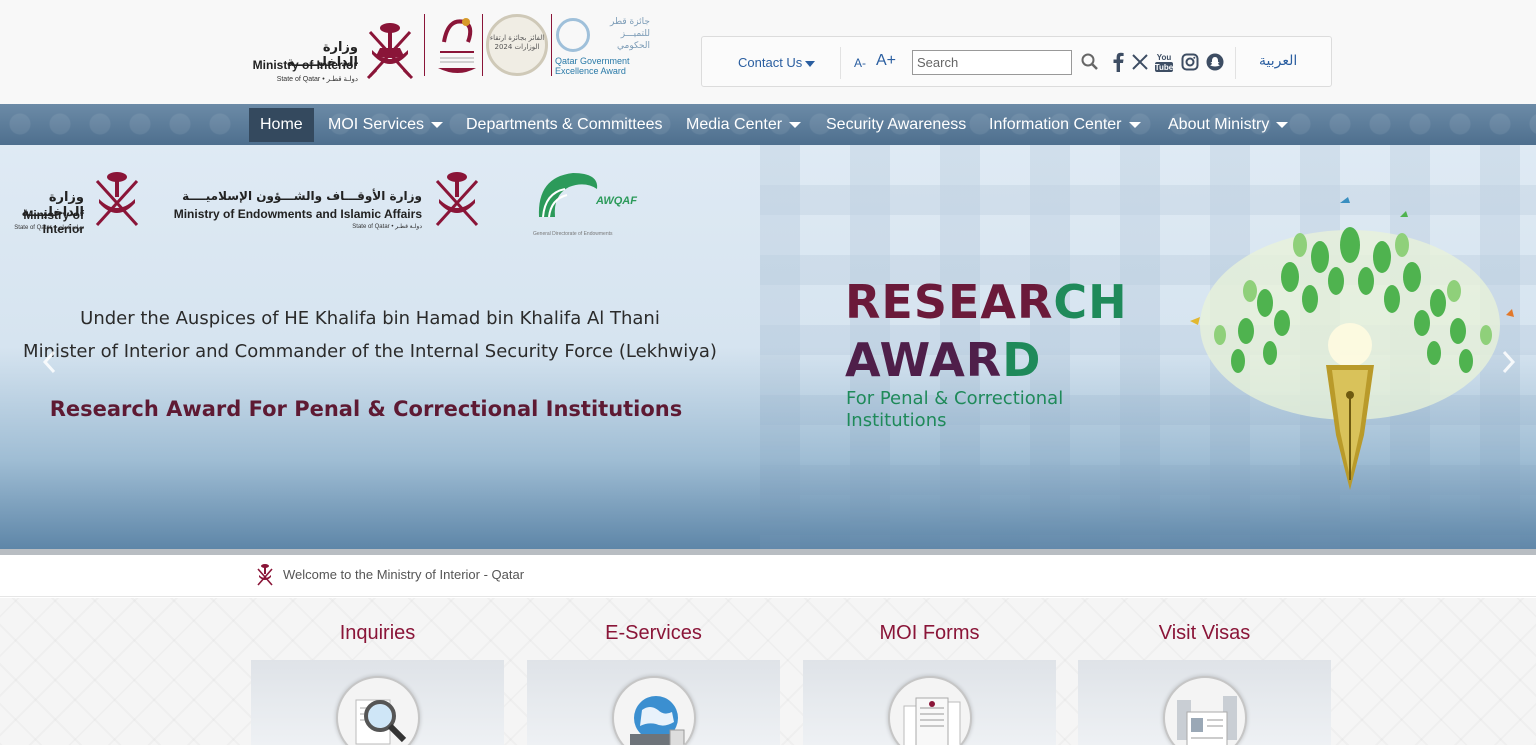  What do you see at coordinates (1205, 710) in the screenshot?
I see `visa-document-icon` at bounding box center [1205, 710].